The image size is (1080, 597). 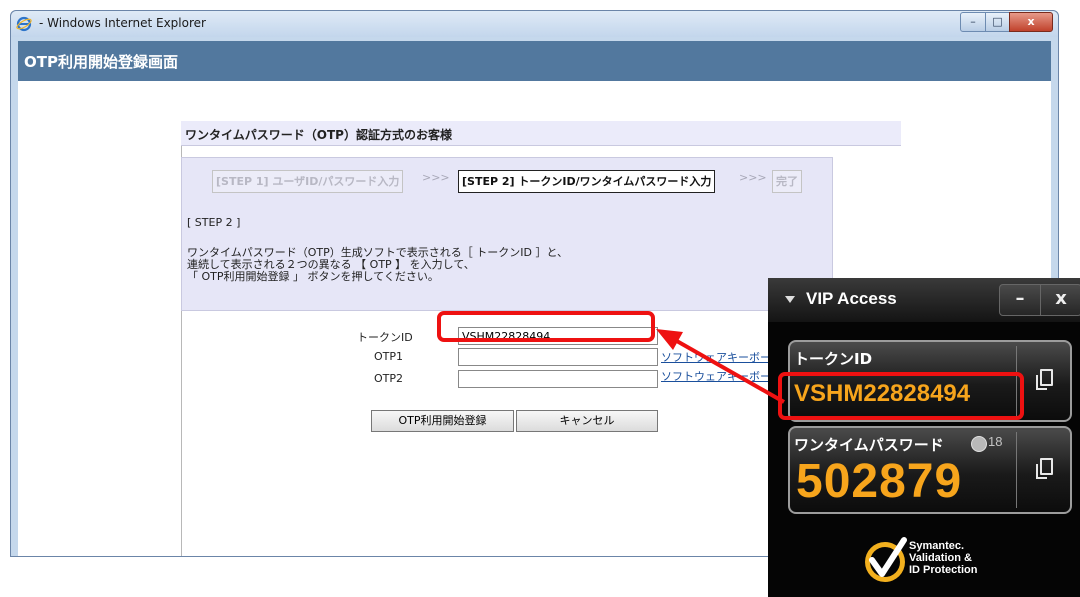 What do you see at coordinates (720, 366) in the screenshot?
I see `highlight-arrow` at bounding box center [720, 366].